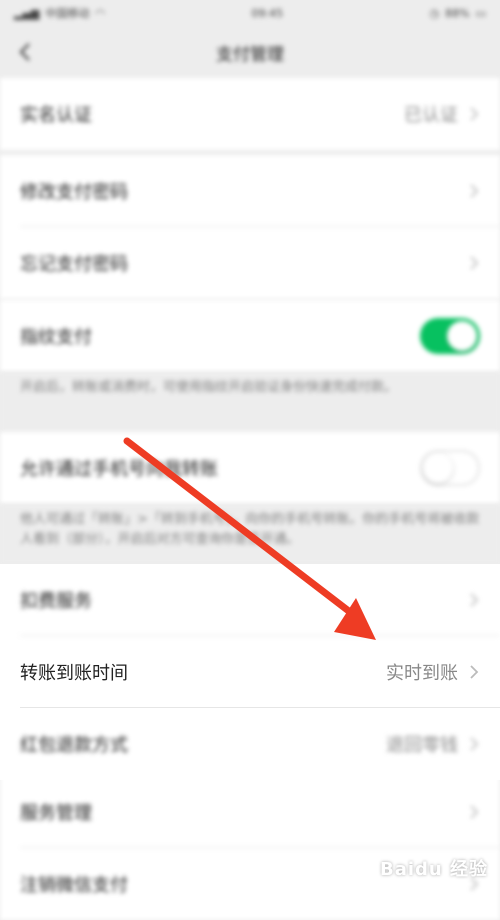 This screenshot has height=920, width=500. Describe the element at coordinates (26, 52) in the screenshot. I see `back-arrow-icon` at that location.